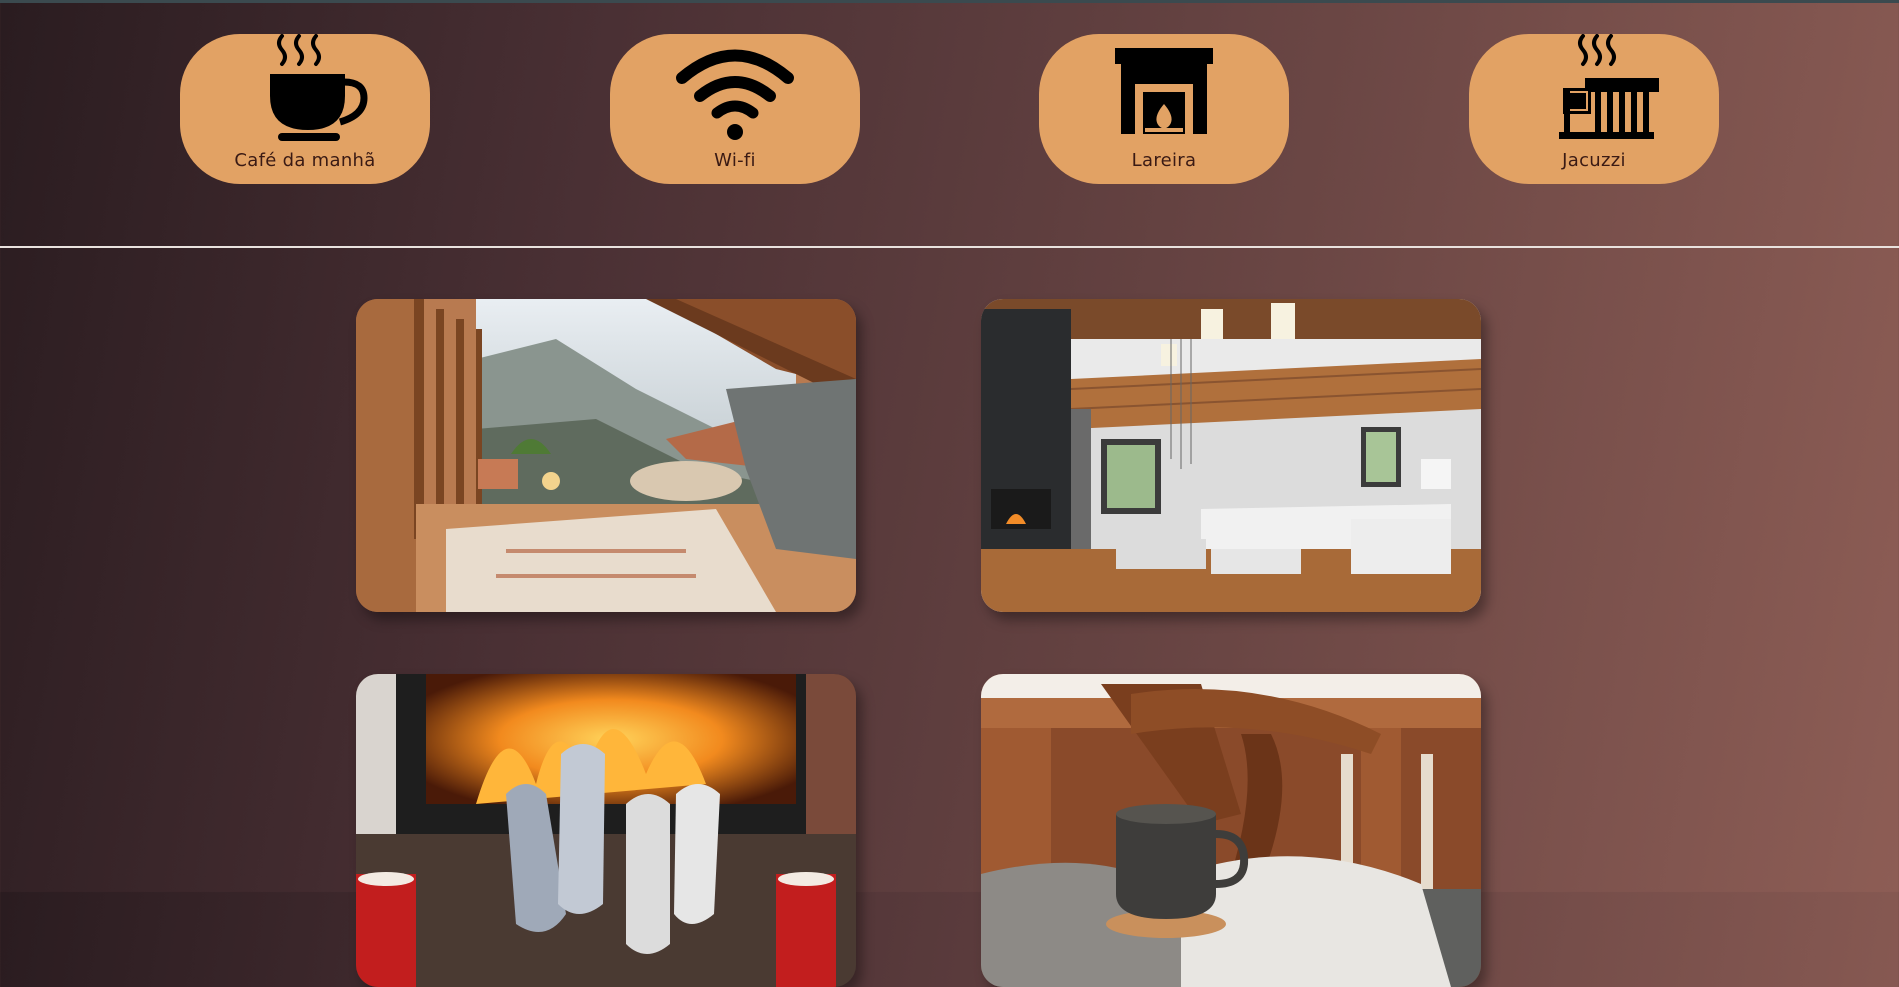  I want to click on amenity-label: Lareira, so click(1164, 160).